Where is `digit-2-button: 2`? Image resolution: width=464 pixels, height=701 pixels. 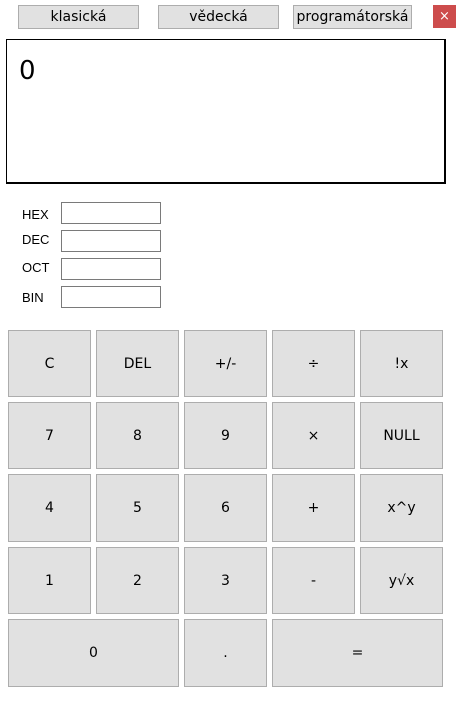
digit-2-button: 2 is located at coordinates (137, 580).